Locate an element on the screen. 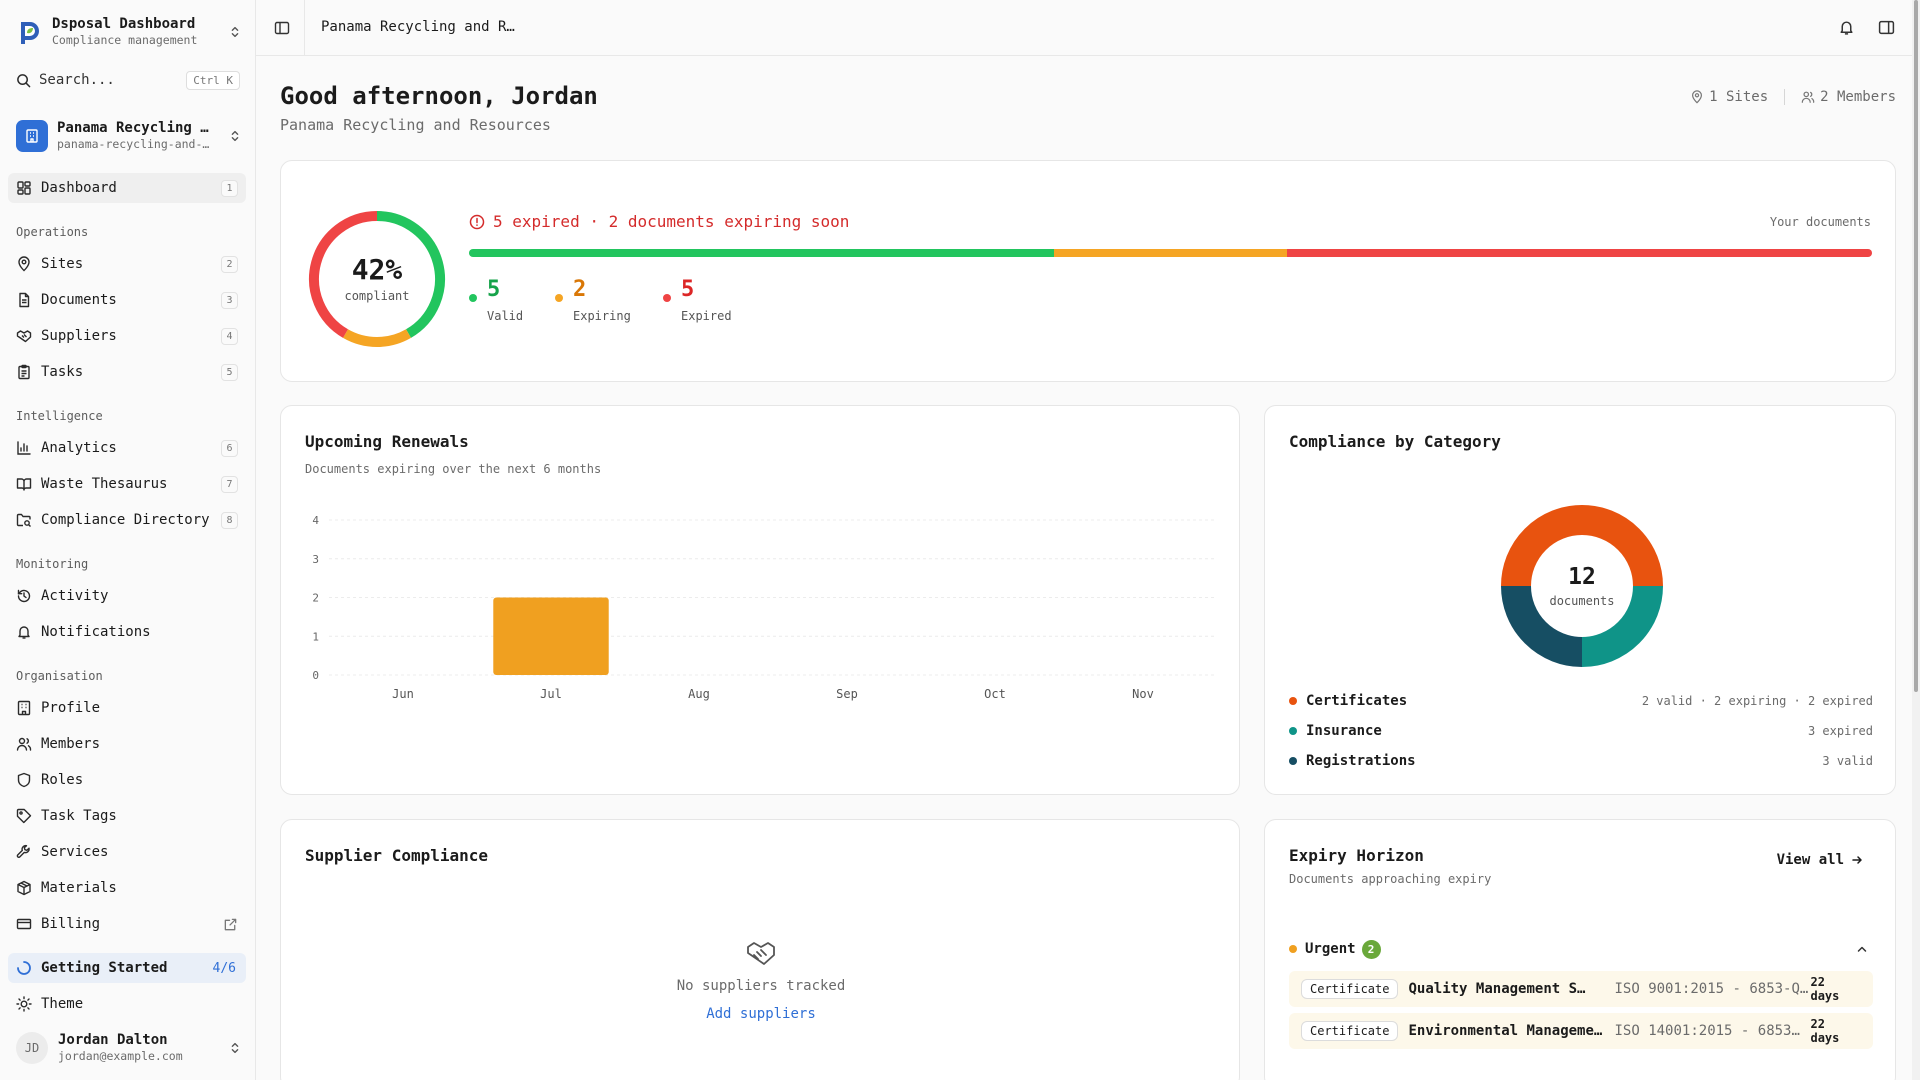 The width and height of the screenshot is (1920, 1080). x-tick-label: Nov is located at coordinates (1143, 694).